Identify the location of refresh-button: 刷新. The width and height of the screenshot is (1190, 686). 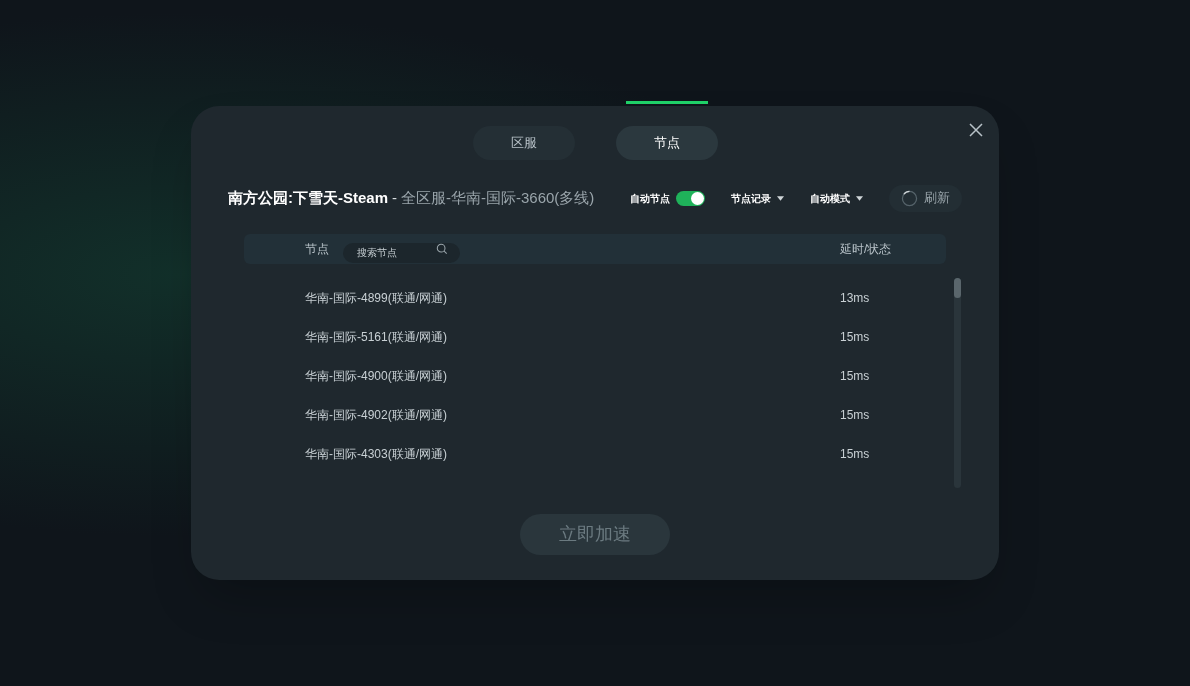
(925, 198).